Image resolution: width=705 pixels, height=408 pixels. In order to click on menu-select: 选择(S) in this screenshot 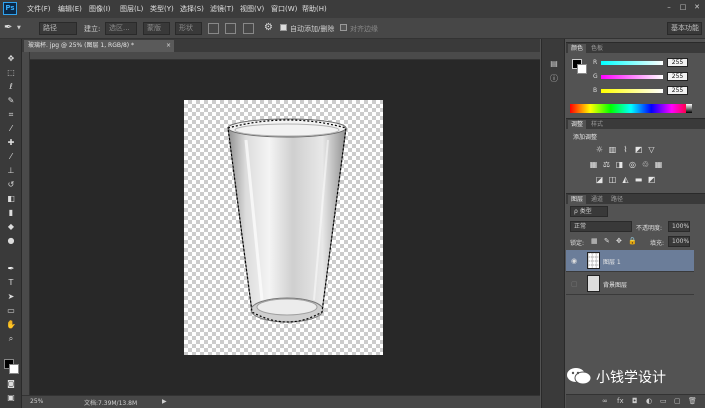, I will do `click(192, 9)`.